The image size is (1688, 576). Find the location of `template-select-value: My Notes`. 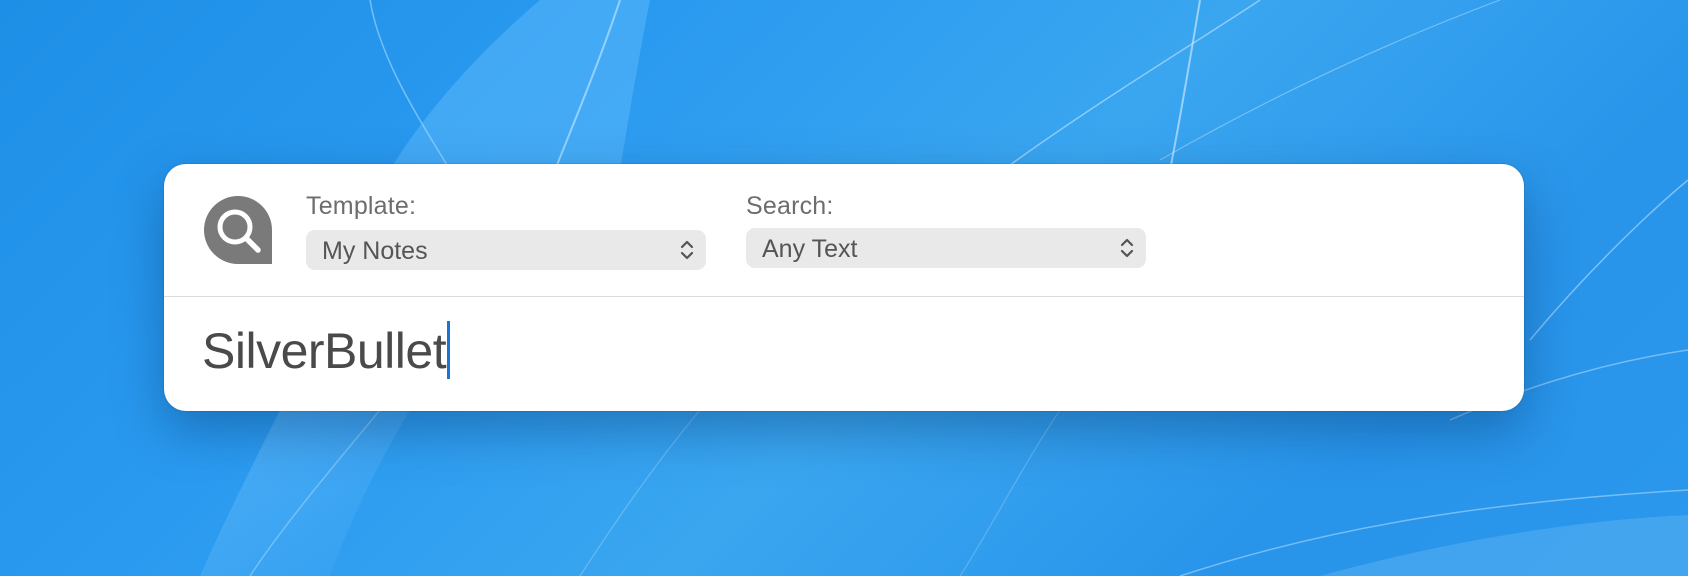

template-select-value: My Notes is located at coordinates (375, 251).